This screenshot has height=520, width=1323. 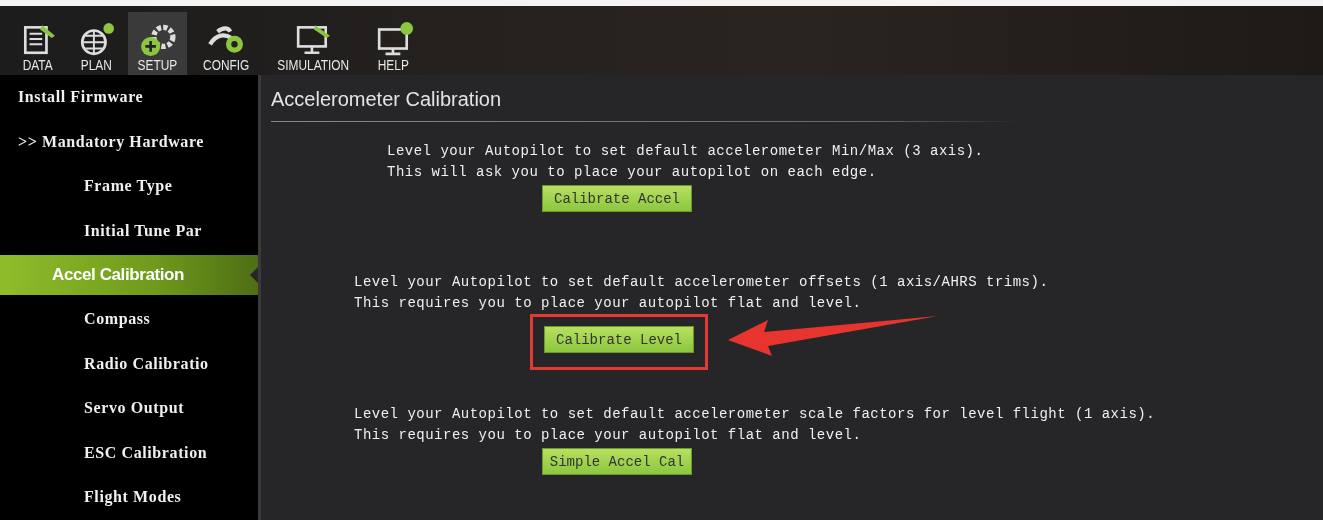 I want to click on calibrate-button: Calibrate Level, so click(x=619, y=339).